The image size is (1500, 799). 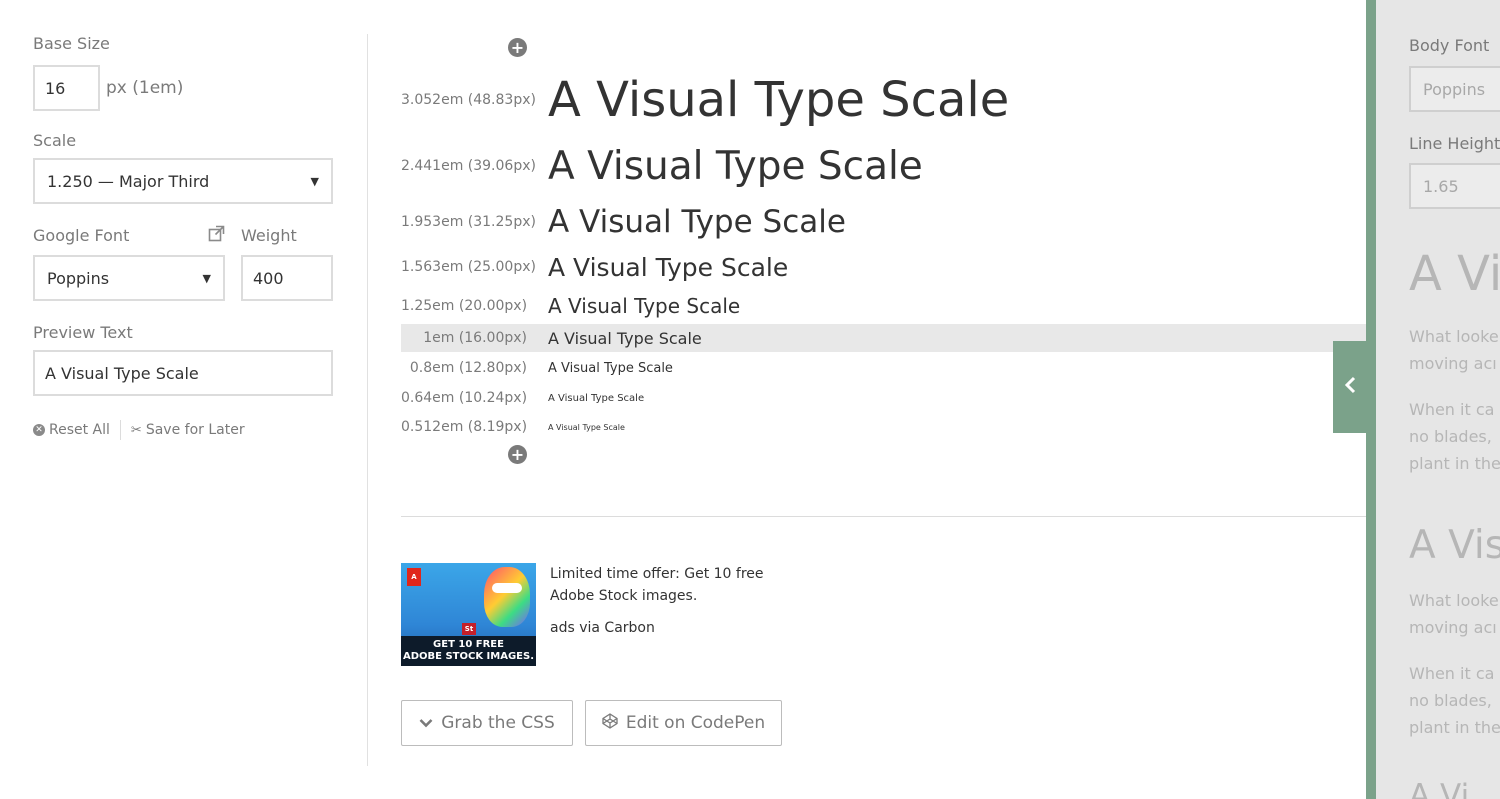 What do you see at coordinates (78, 278) in the screenshot?
I see `google-font-value: Poppins` at bounding box center [78, 278].